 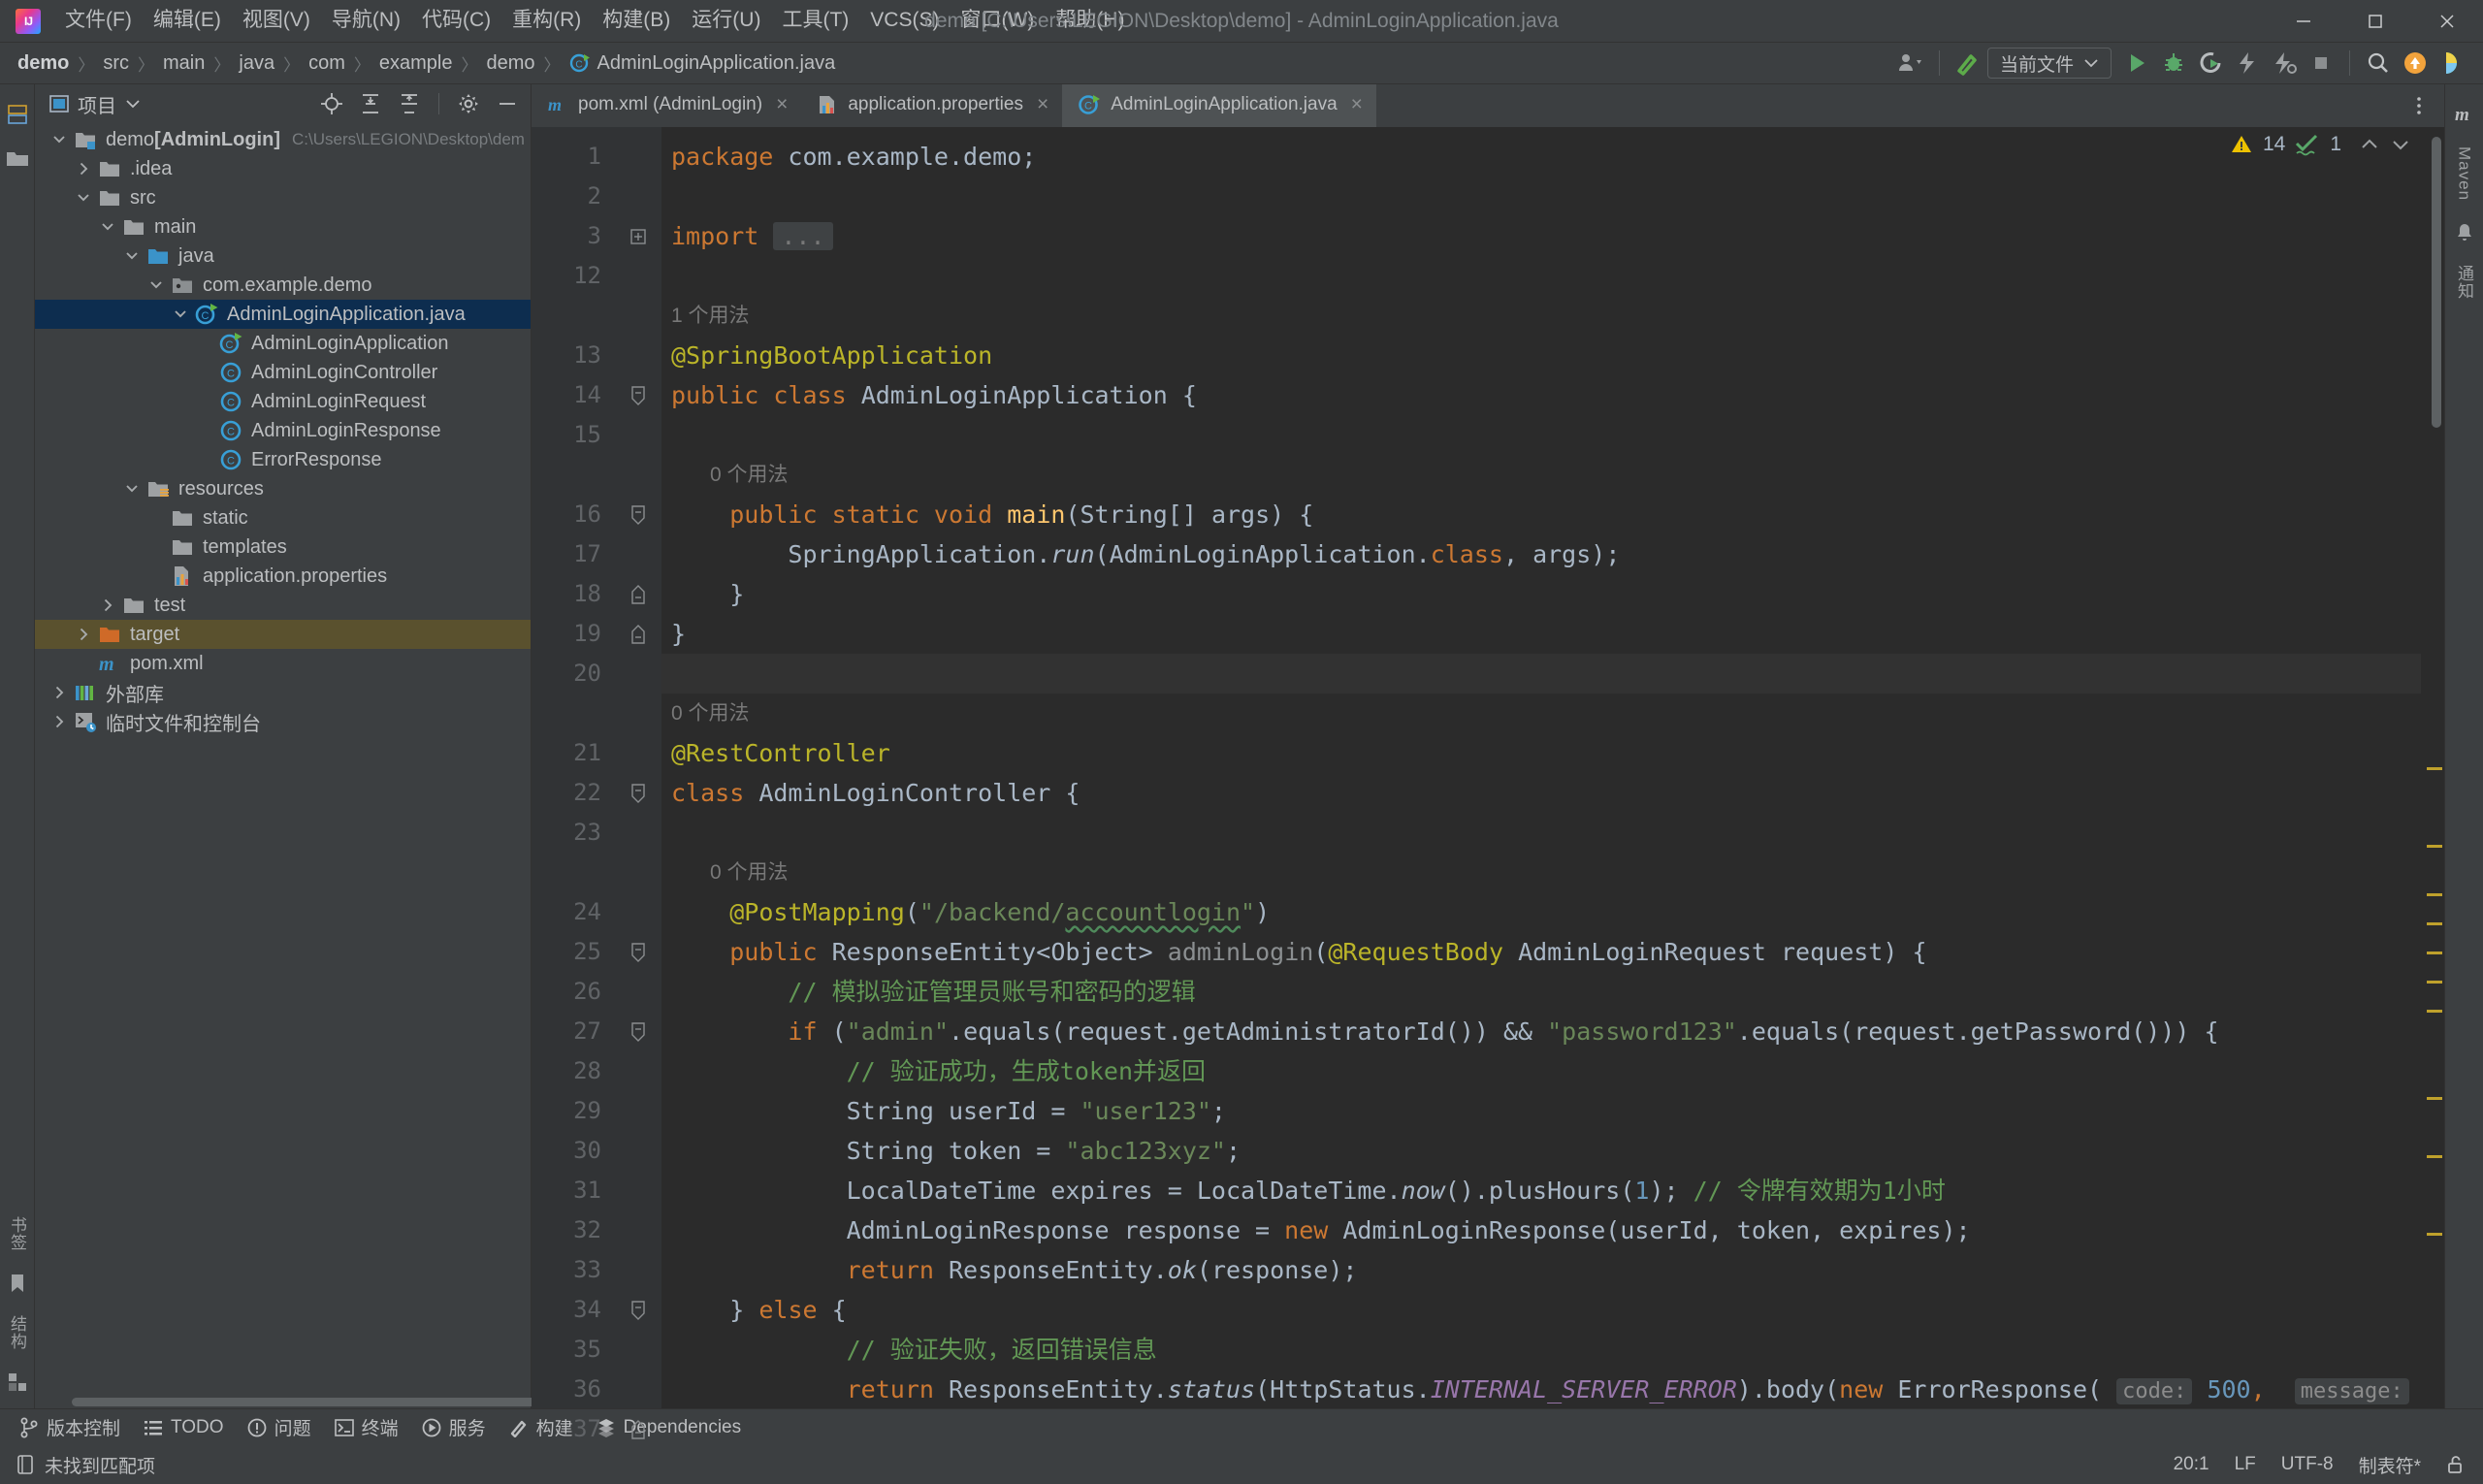 I want to click on project-panel-scrollbar, so click(x=301, y=1403).